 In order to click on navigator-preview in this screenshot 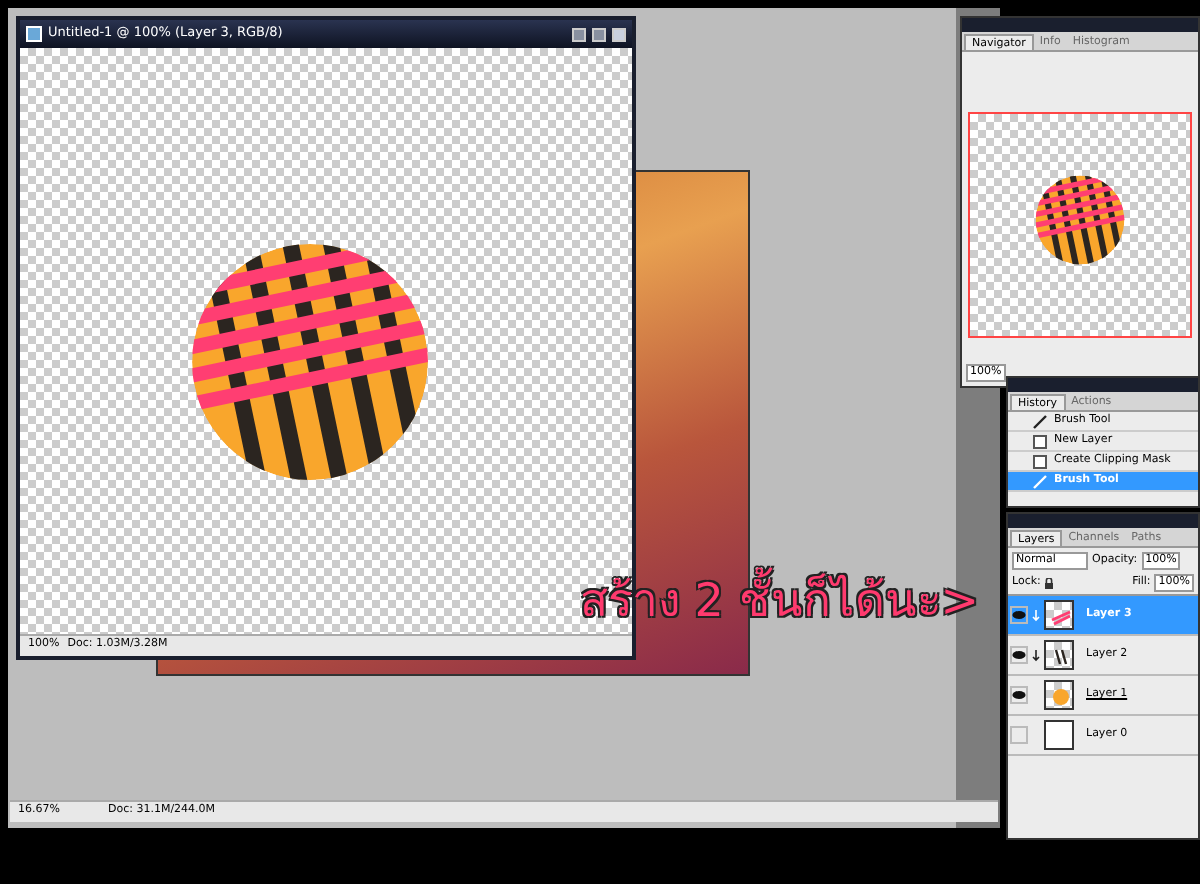, I will do `click(1080, 225)`.